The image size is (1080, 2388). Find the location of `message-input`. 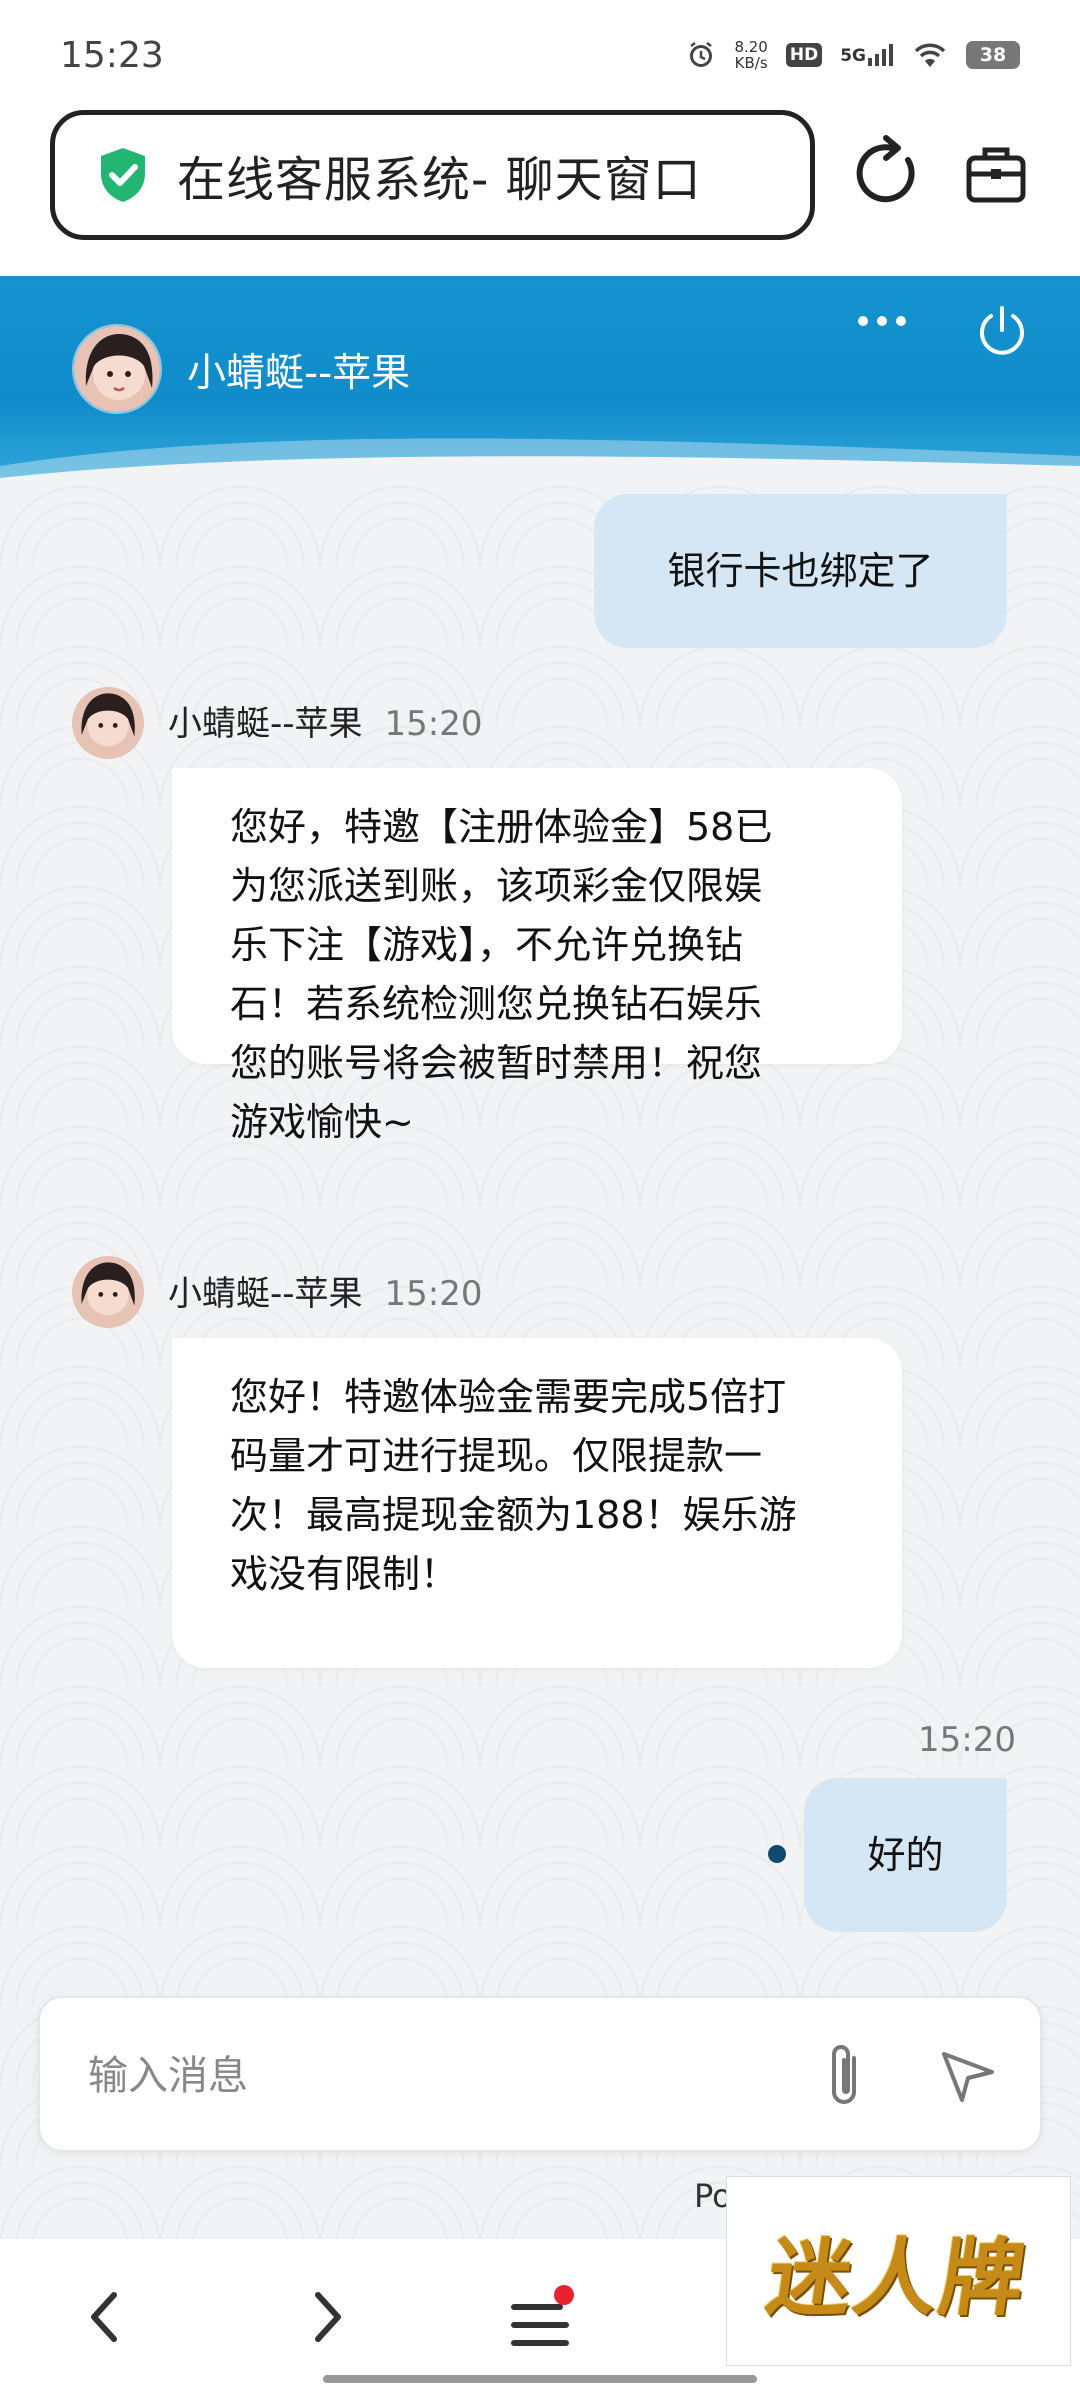

message-input is located at coordinates (438, 2076).